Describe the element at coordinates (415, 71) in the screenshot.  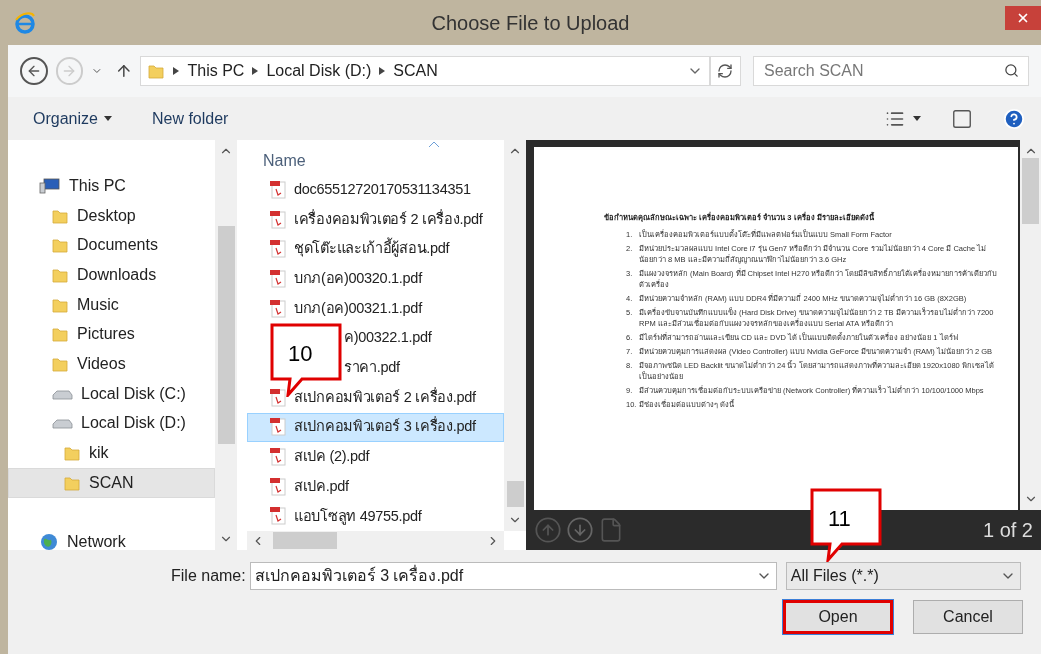
I see `breadcrumb-item: SCAN` at that location.